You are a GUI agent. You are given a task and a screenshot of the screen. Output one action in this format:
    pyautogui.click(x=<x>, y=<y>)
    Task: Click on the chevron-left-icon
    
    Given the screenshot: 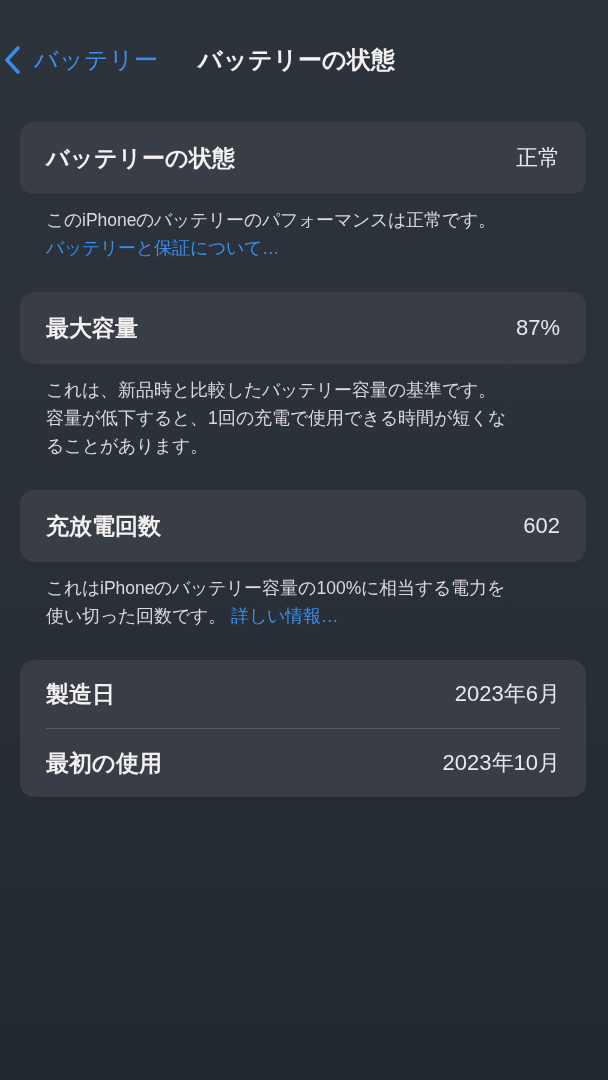 What is the action you would take?
    pyautogui.click(x=12, y=60)
    